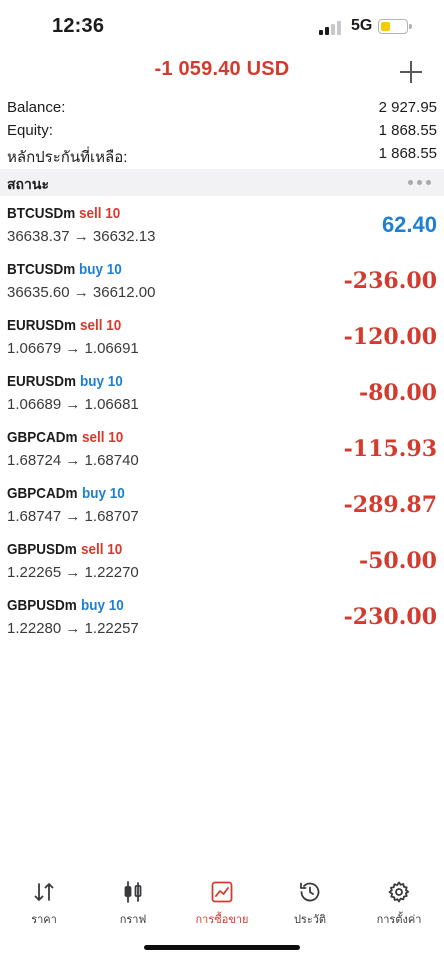  Describe the element at coordinates (399, 920) in the screenshot. I see `nav-label: การตั้งค่า` at that location.